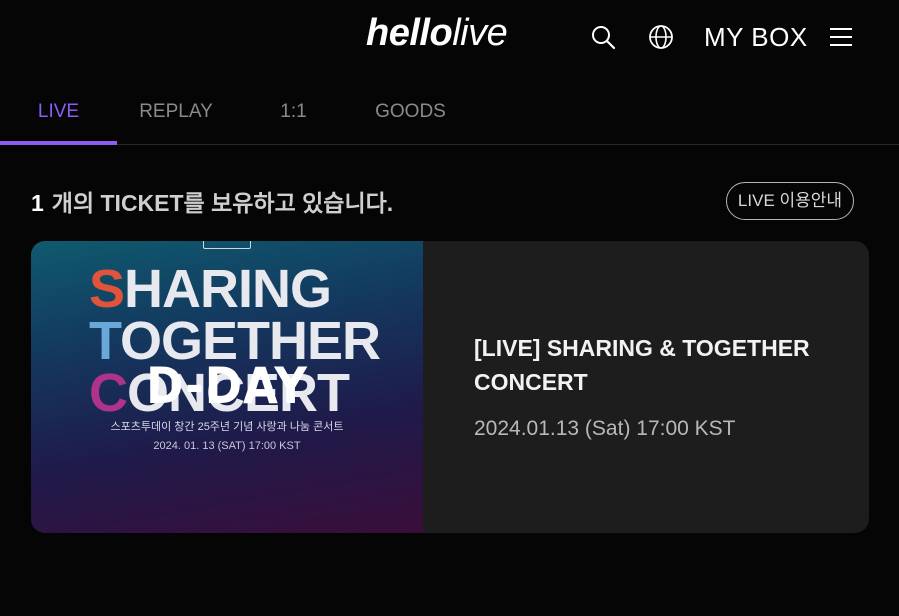  What do you see at coordinates (222, 203) in the screenshot?
I see `ticket-summary-text: 개의 TICKET를 보유하고 있습니다.` at bounding box center [222, 203].